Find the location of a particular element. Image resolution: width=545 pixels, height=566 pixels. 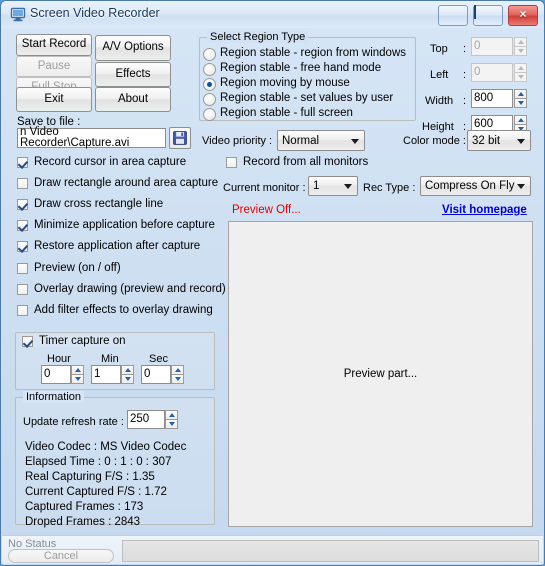

timer-hour-input: 0 is located at coordinates (56, 374).